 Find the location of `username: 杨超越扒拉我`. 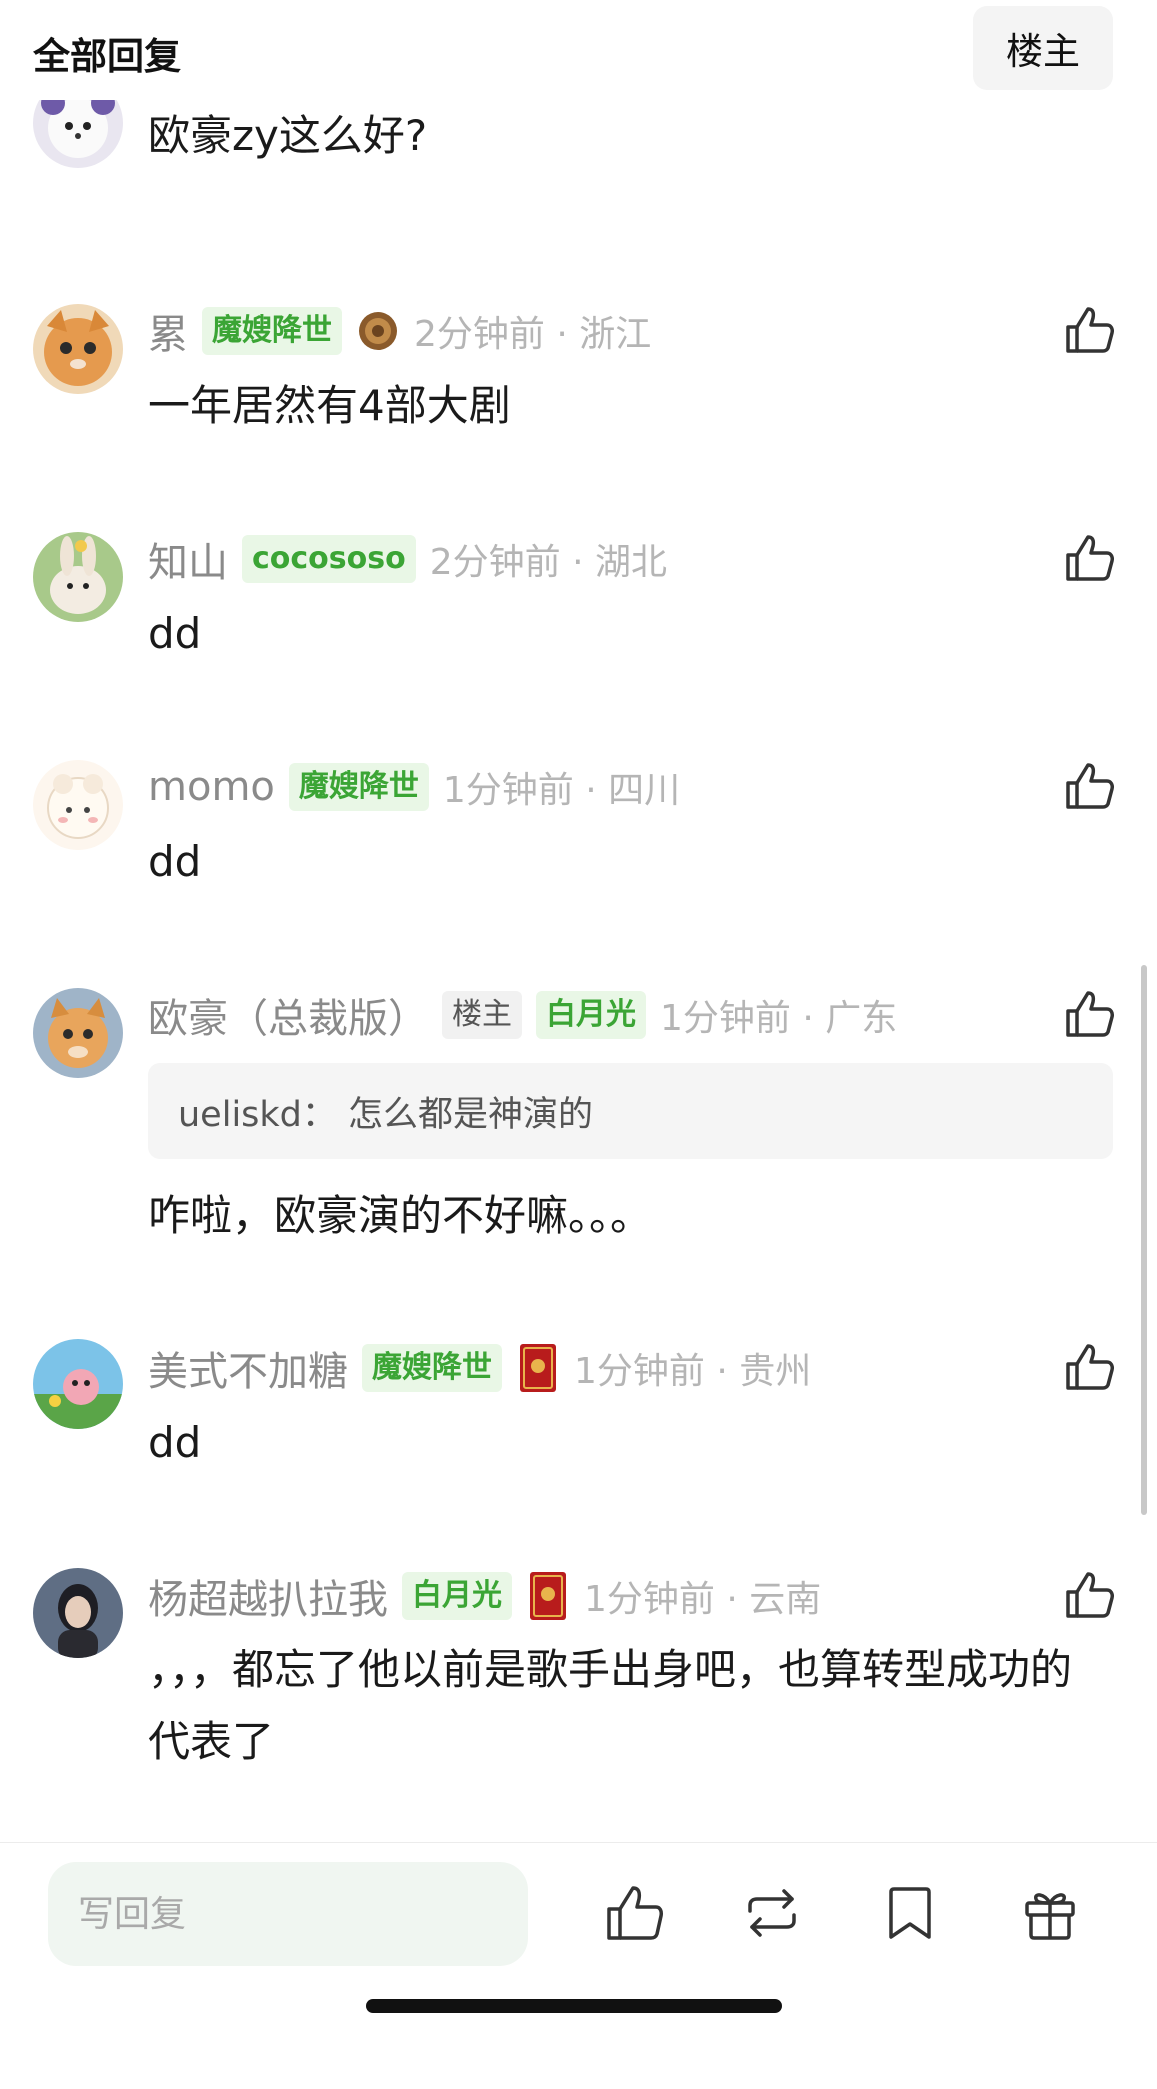

username: 杨超越扒拉我 is located at coordinates (268, 1596).